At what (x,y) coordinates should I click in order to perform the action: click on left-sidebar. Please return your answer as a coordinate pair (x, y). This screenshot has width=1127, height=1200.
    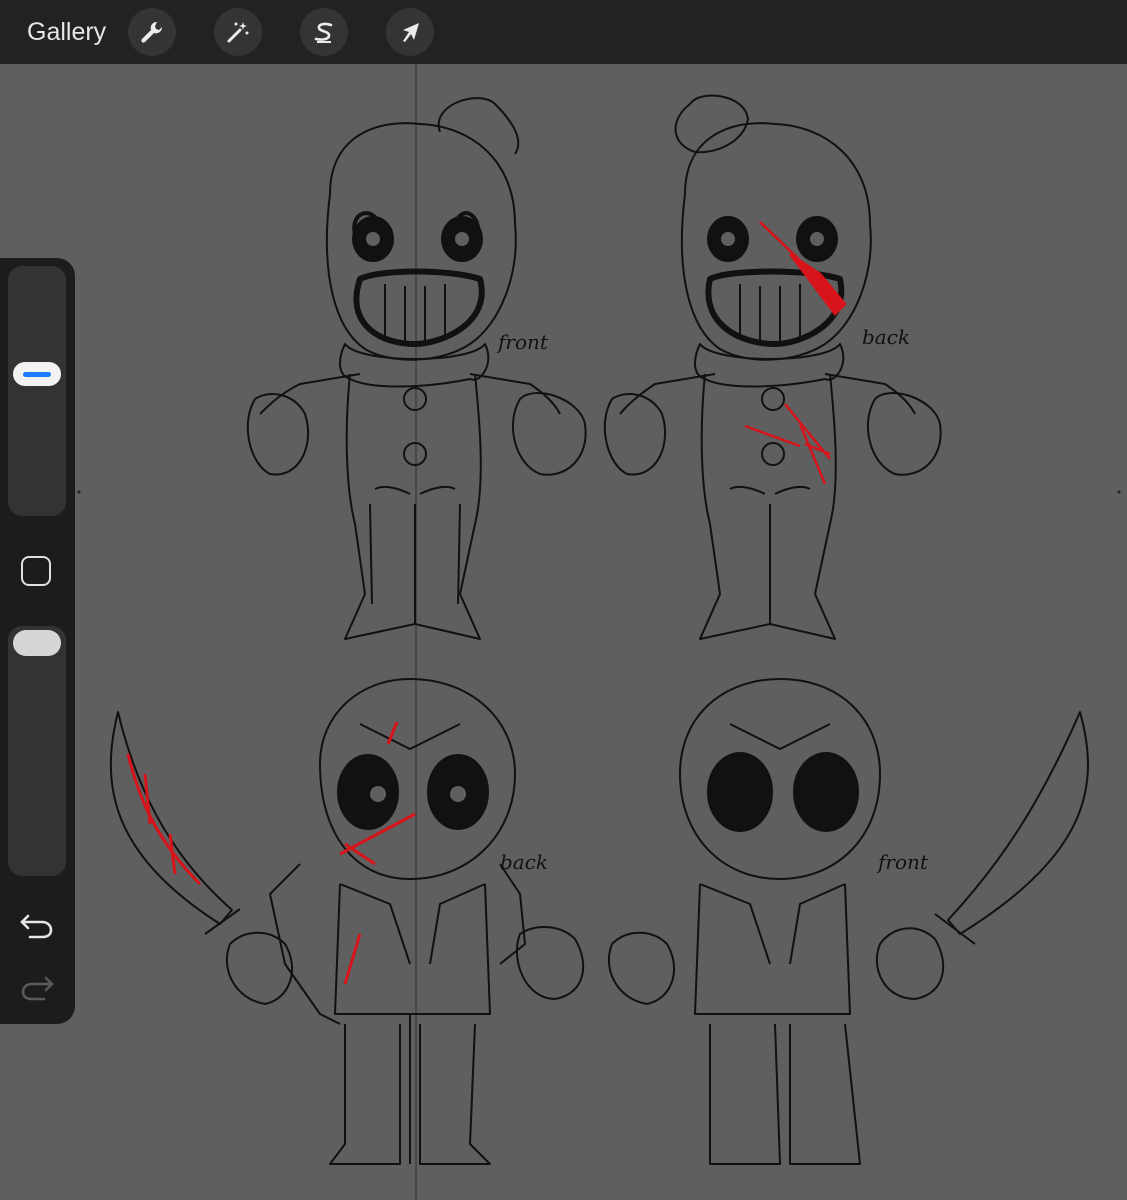
    Looking at the image, I should click on (37, 641).